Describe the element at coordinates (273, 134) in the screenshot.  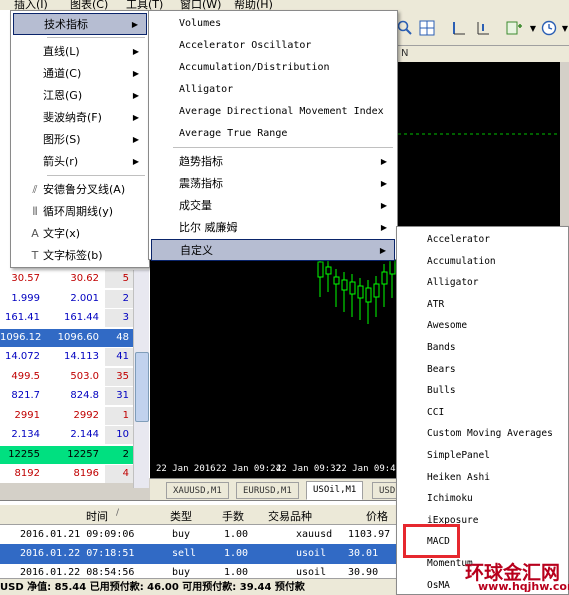
I see `indicator-menu-item: Average True Range` at that location.